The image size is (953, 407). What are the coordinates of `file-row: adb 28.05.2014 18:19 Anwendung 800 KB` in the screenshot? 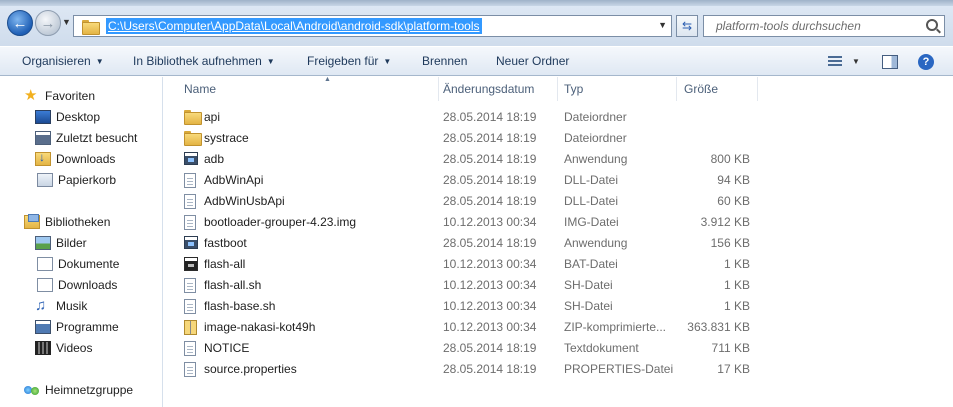 It's located at (558, 159).